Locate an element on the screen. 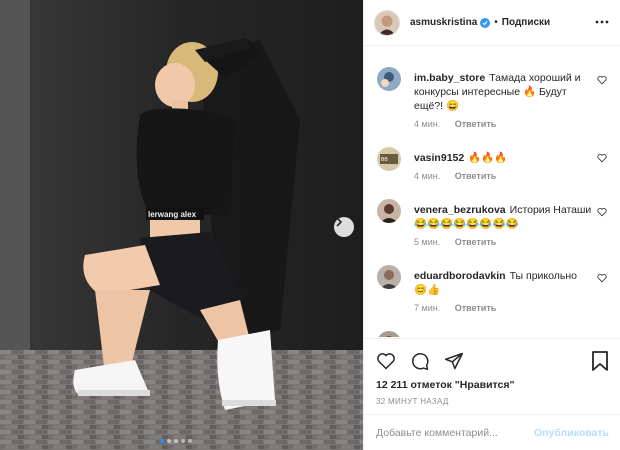  comment-username: venera_bezrukova is located at coordinates (460, 210).